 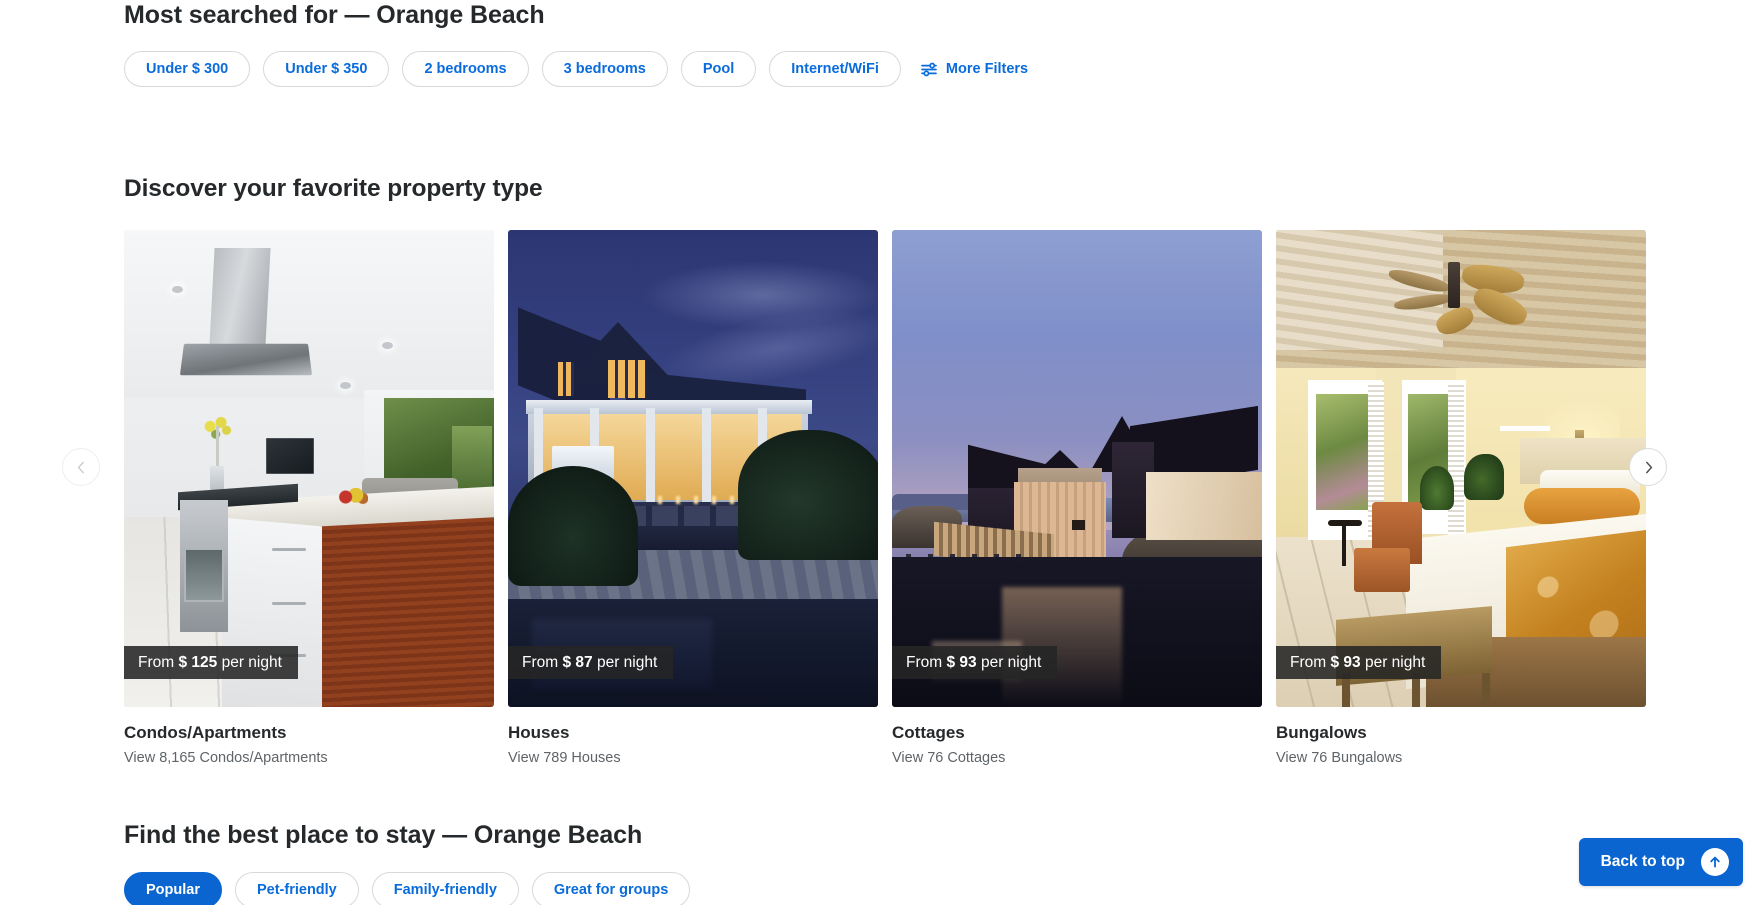 I want to click on price-badge-houses: From $ 87 per night, so click(x=591, y=662).